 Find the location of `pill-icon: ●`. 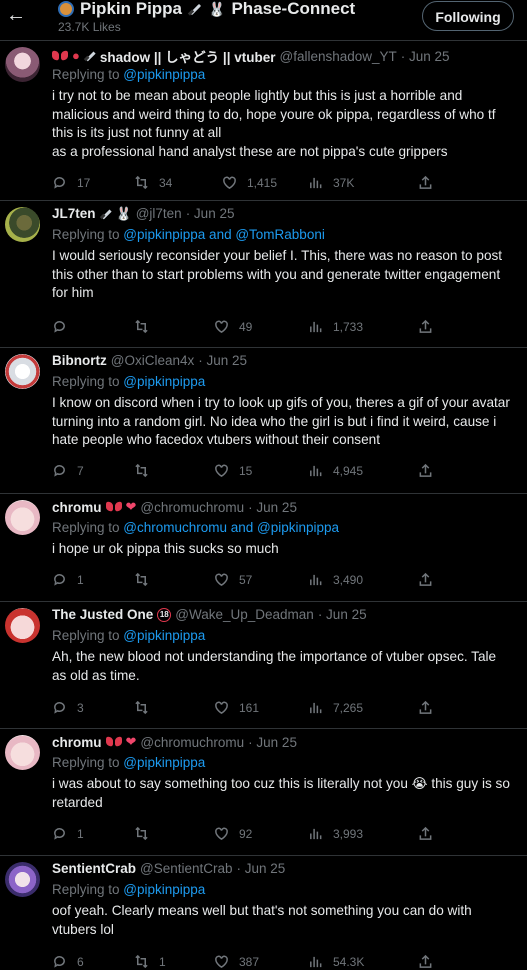

pill-icon: ● is located at coordinates (76, 55).